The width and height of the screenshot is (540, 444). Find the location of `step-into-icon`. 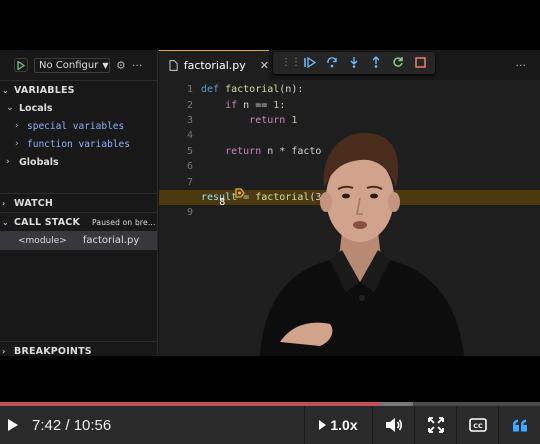

step-into-icon is located at coordinates (354, 63).